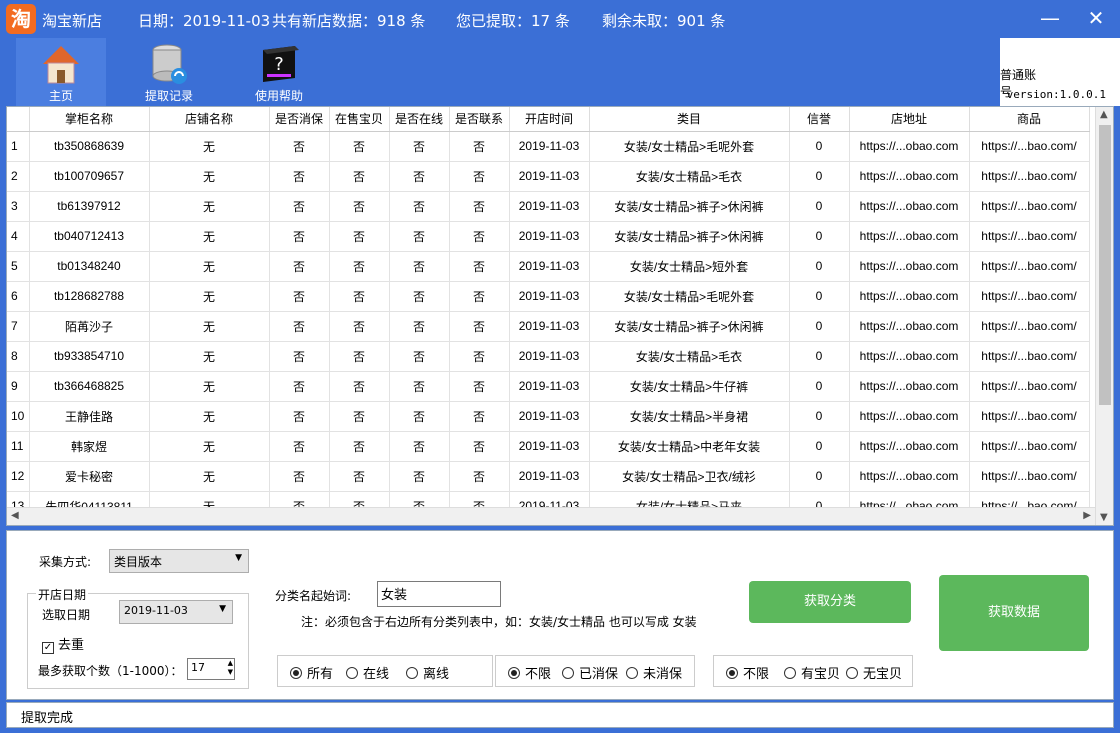 The width and height of the screenshot is (1120, 733). I want to click on dedupe-checkbox: ✓ 去重, so click(63, 644).